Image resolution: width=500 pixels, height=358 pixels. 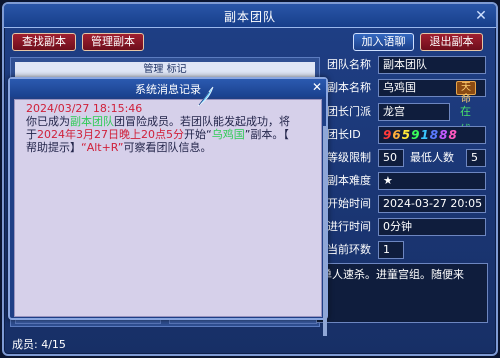 I want to click on level-limit-label: 等级限制, so click(x=349, y=157).